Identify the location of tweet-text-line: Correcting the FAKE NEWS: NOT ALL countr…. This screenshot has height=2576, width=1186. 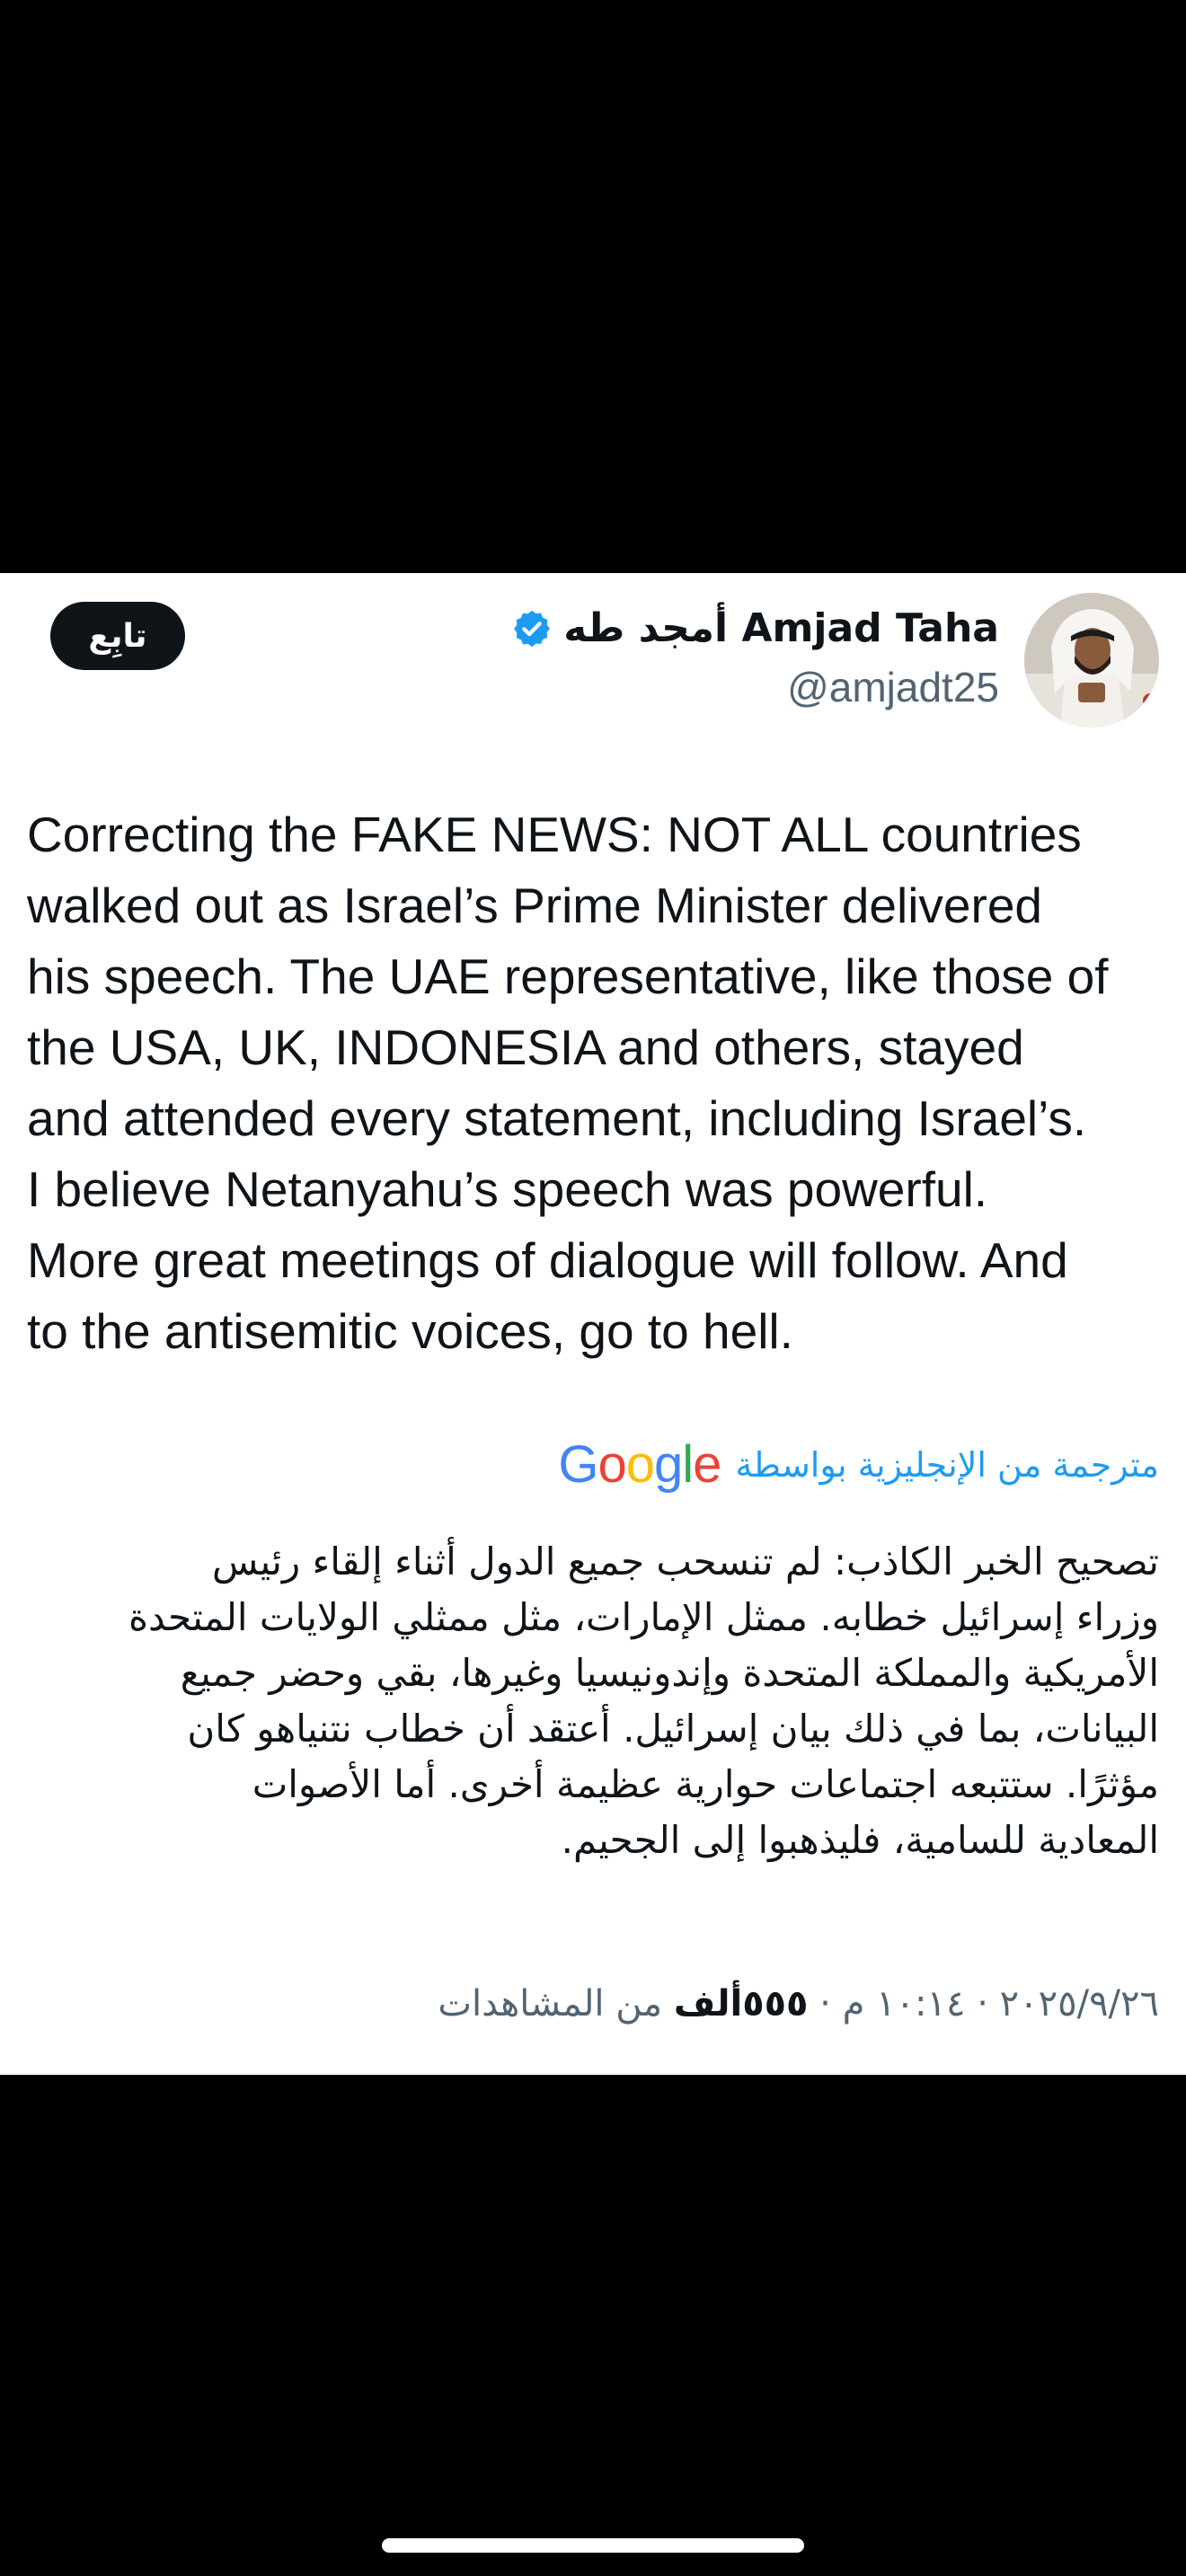
(554, 834).